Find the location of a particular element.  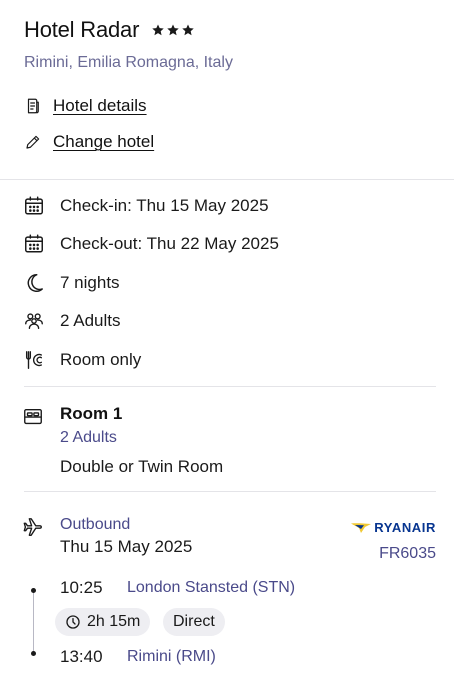

check-out-row: Check-out: Thu 22 May 2025 is located at coordinates (150, 244).